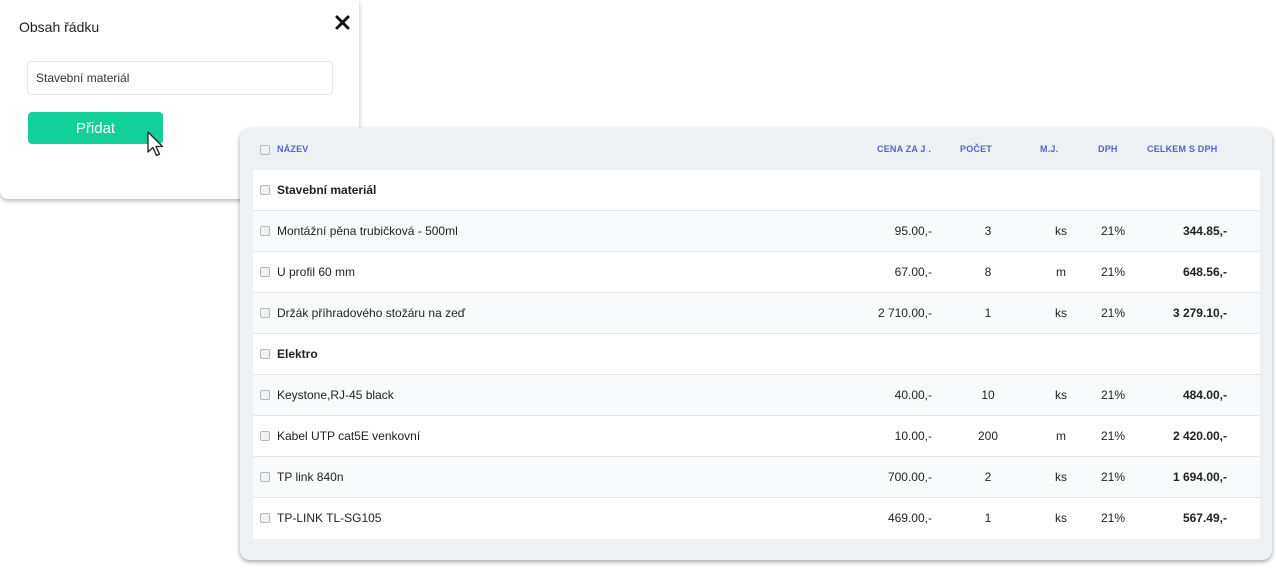 The image size is (1276, 568). What do you see at coordinates (1049, 149) in the screenshot?
I see `column-header-unit: M.J.` at bounding box center [1049, 149].